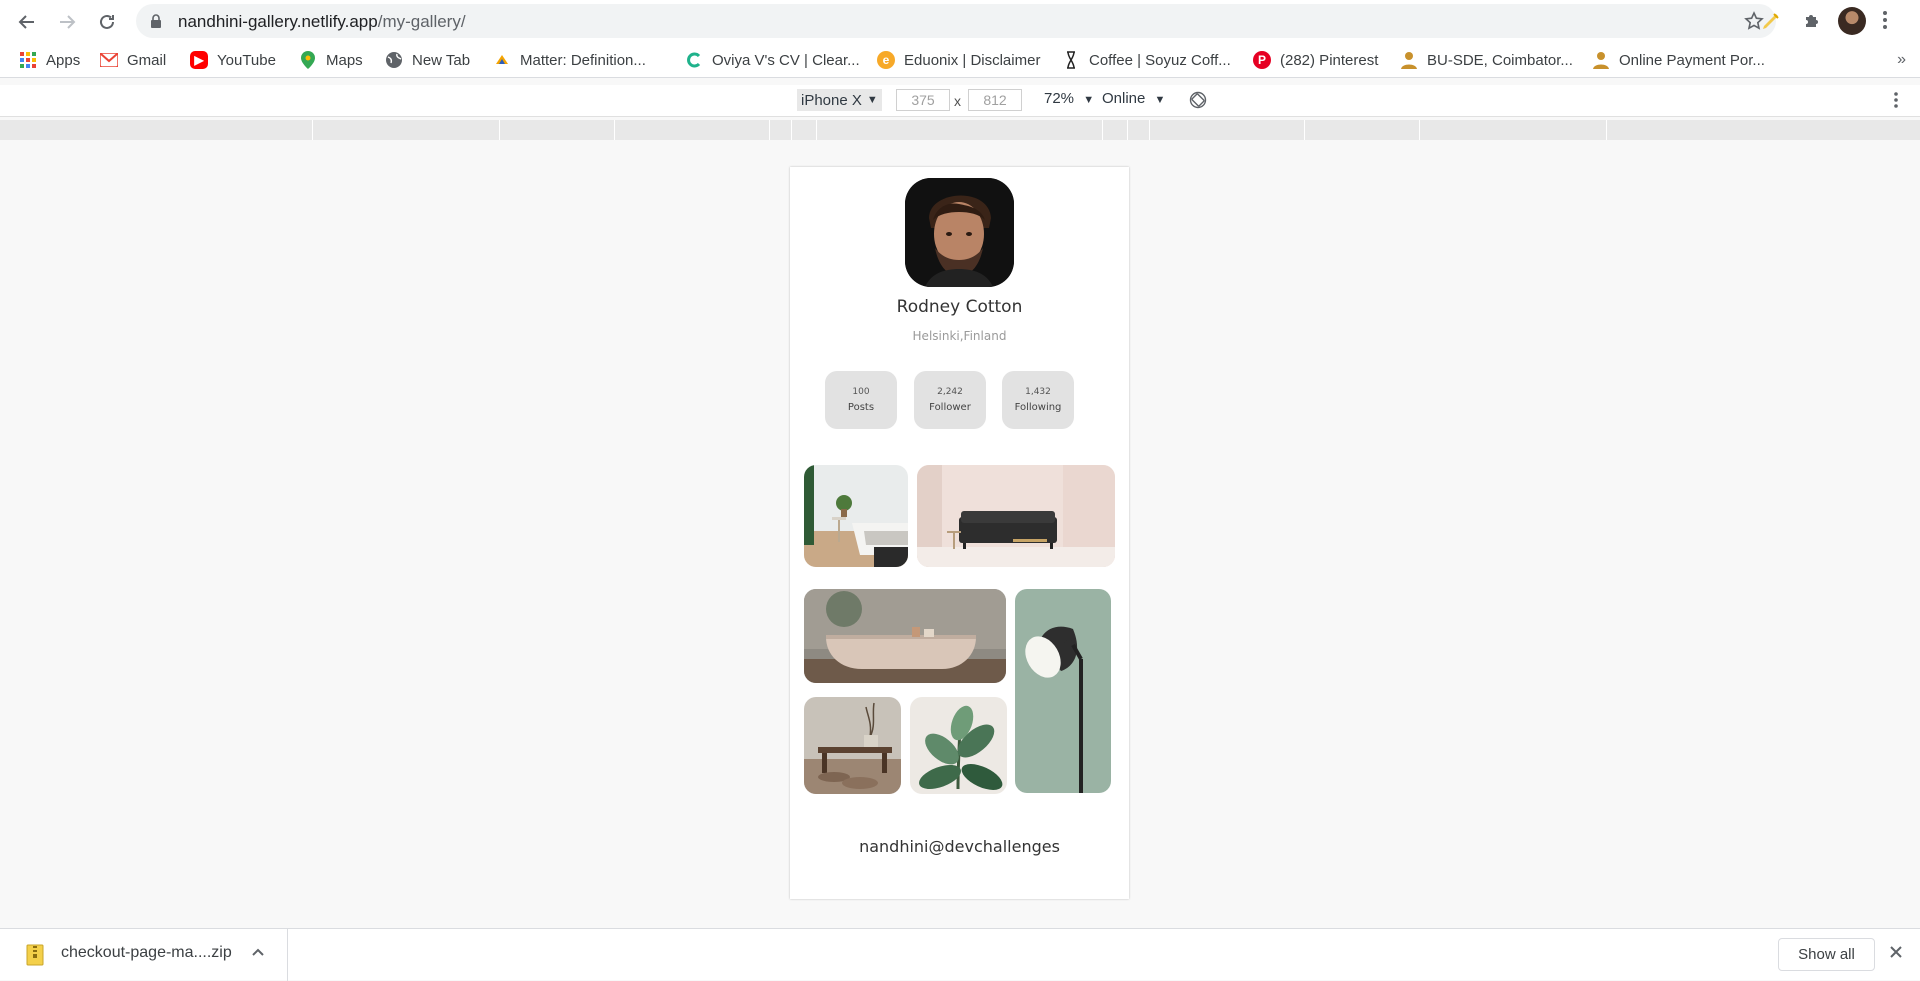  What do you see at coordinates (861, 400) in the screenshot?
I see `stat-posts: 100 Posts` at bounding box center [861, 400].